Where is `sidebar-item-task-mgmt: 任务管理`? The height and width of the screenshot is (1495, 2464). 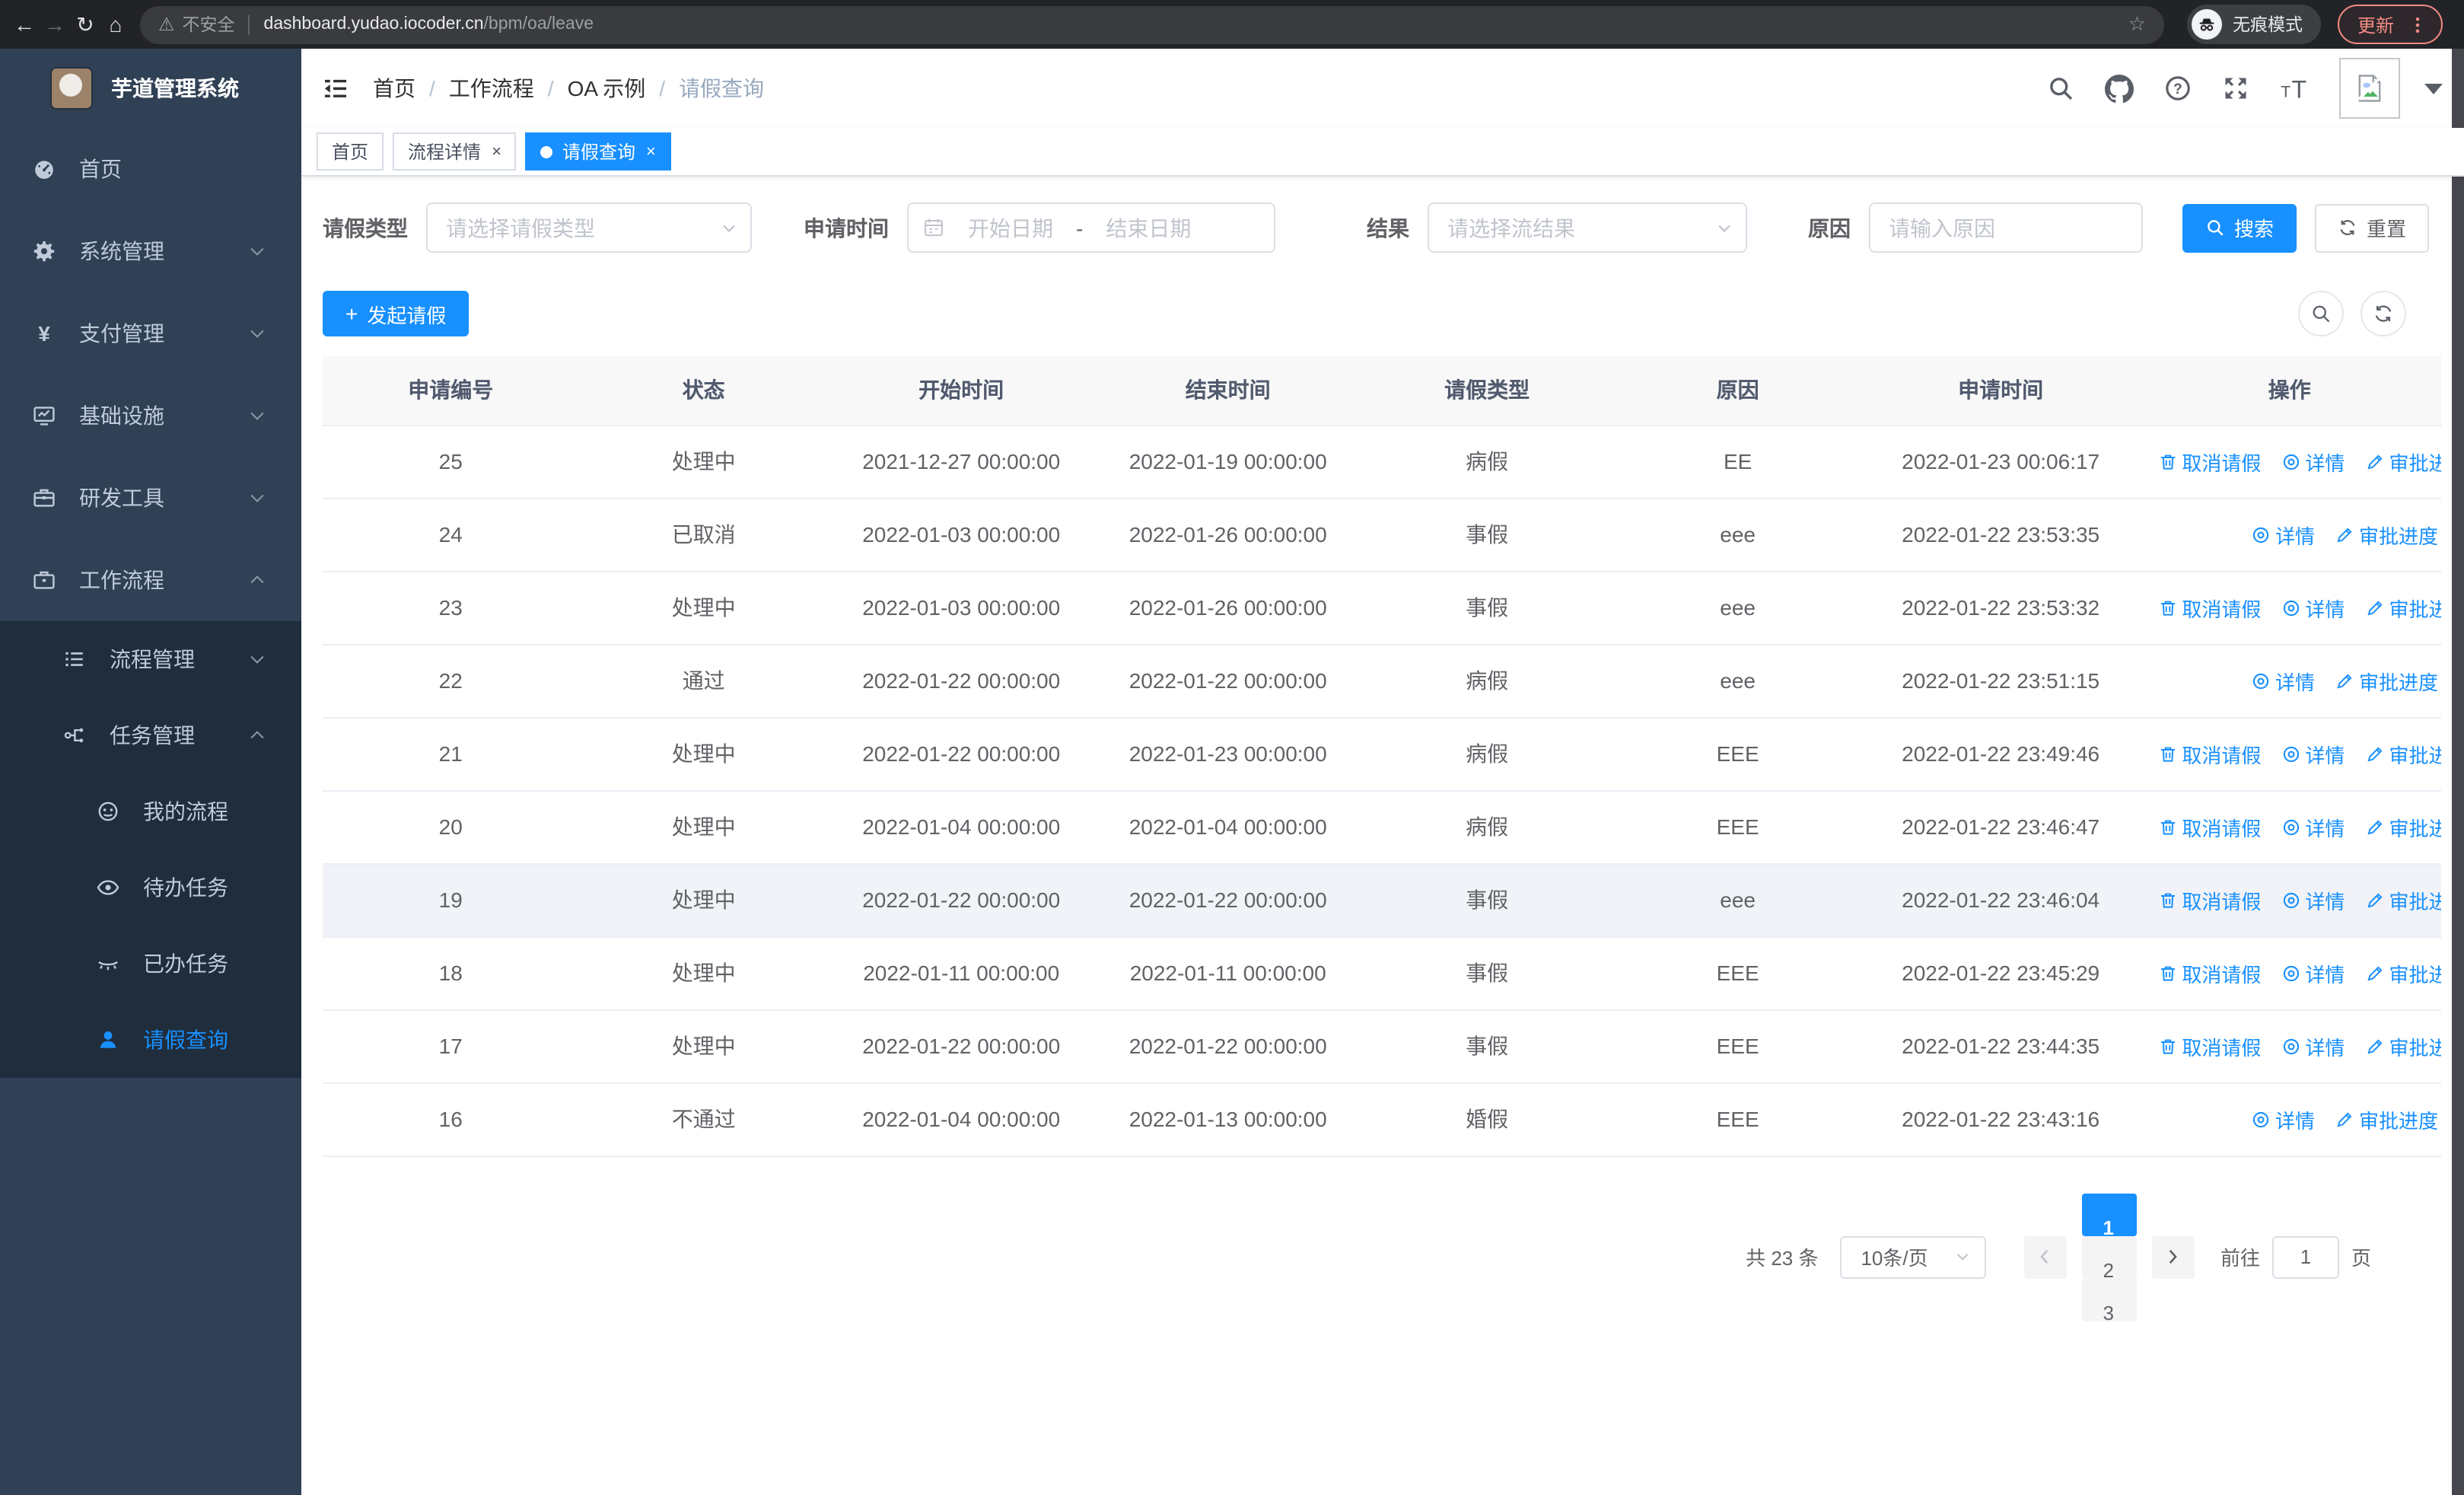
sidebar-item-task-mgmt: 任务管理 is located at coordinates (150, 735).